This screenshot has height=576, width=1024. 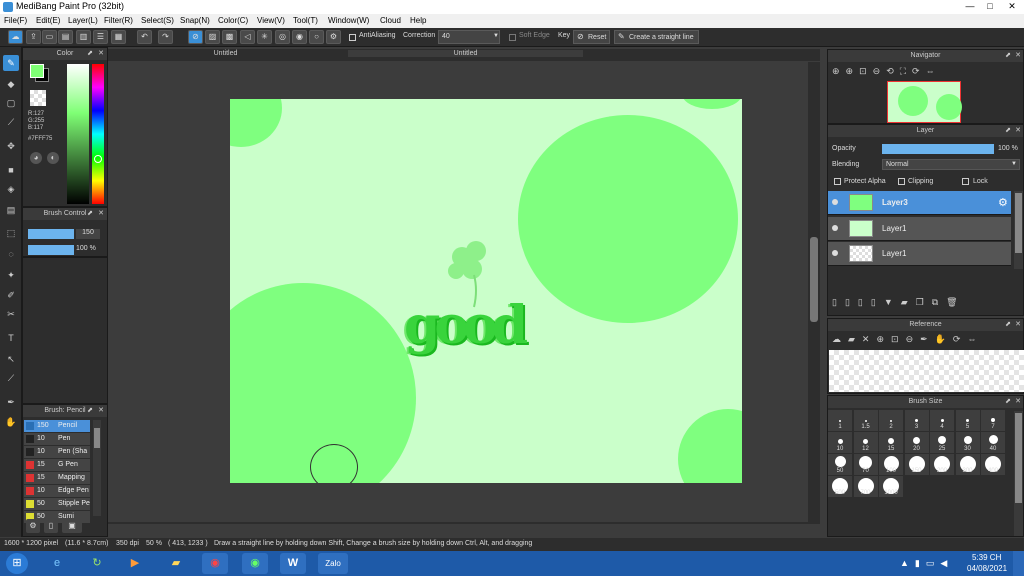 What do you see at coordinates (57, 504) in the screenshot?
I see `brush-item: 50 Stipple Pe` at bounding box center [57, 504].